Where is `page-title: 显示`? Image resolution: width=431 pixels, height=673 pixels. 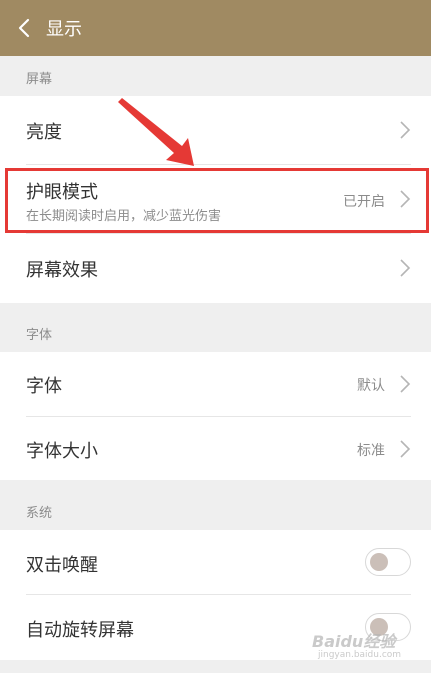
page-title: 显示 is located at coordinates (64, 29).